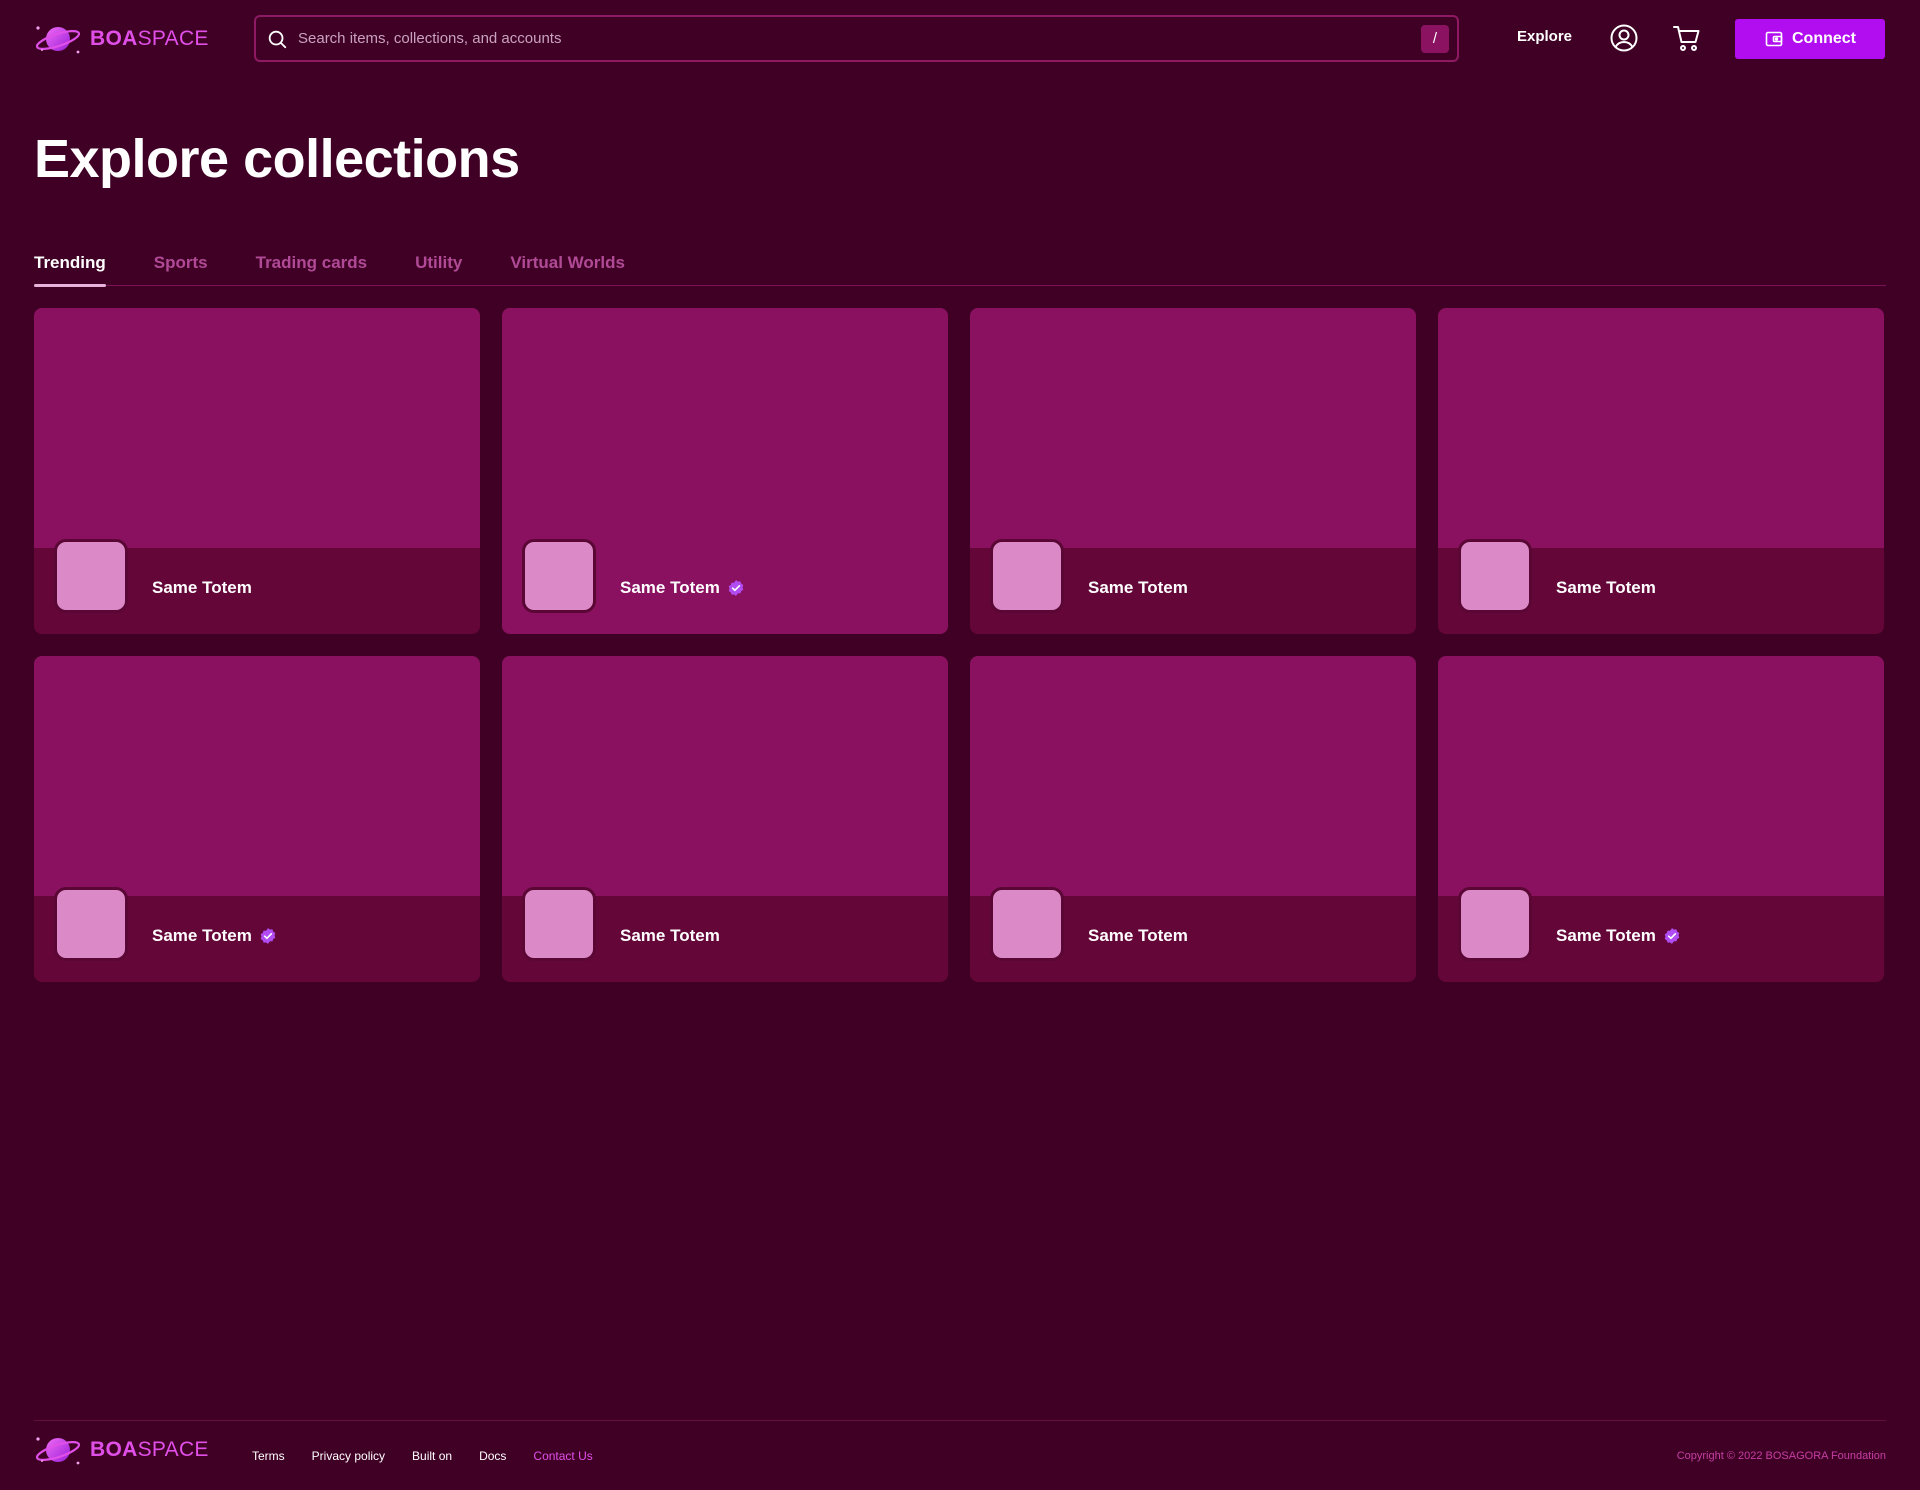 This screenshot has height=1490, width=1920. I want to click on footer-link-built-on: Built on, so click(432, 1456).